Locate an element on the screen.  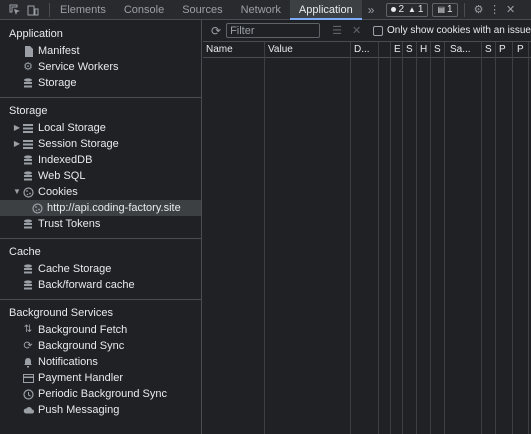
device-toolbar-icon is located at coordinates (33, 10).